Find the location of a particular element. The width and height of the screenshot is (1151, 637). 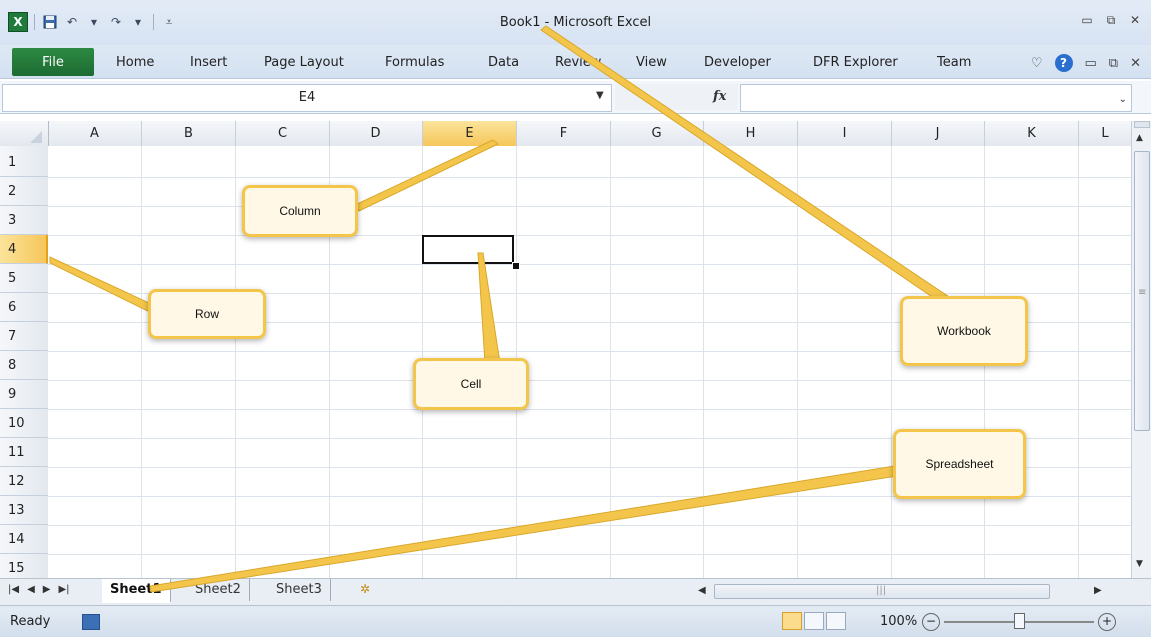

tab-page-layout: Page Layout is located at coordinates (304, 62).